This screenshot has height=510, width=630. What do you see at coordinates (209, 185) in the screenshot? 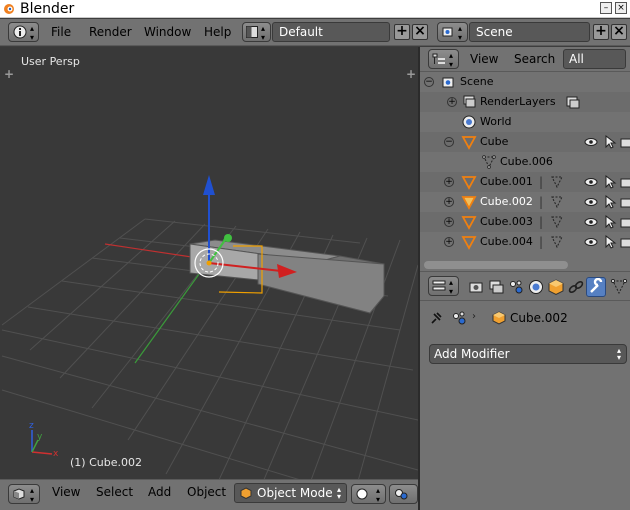
I see `gizmo-z-arrow` at bounding box center [209, 185].